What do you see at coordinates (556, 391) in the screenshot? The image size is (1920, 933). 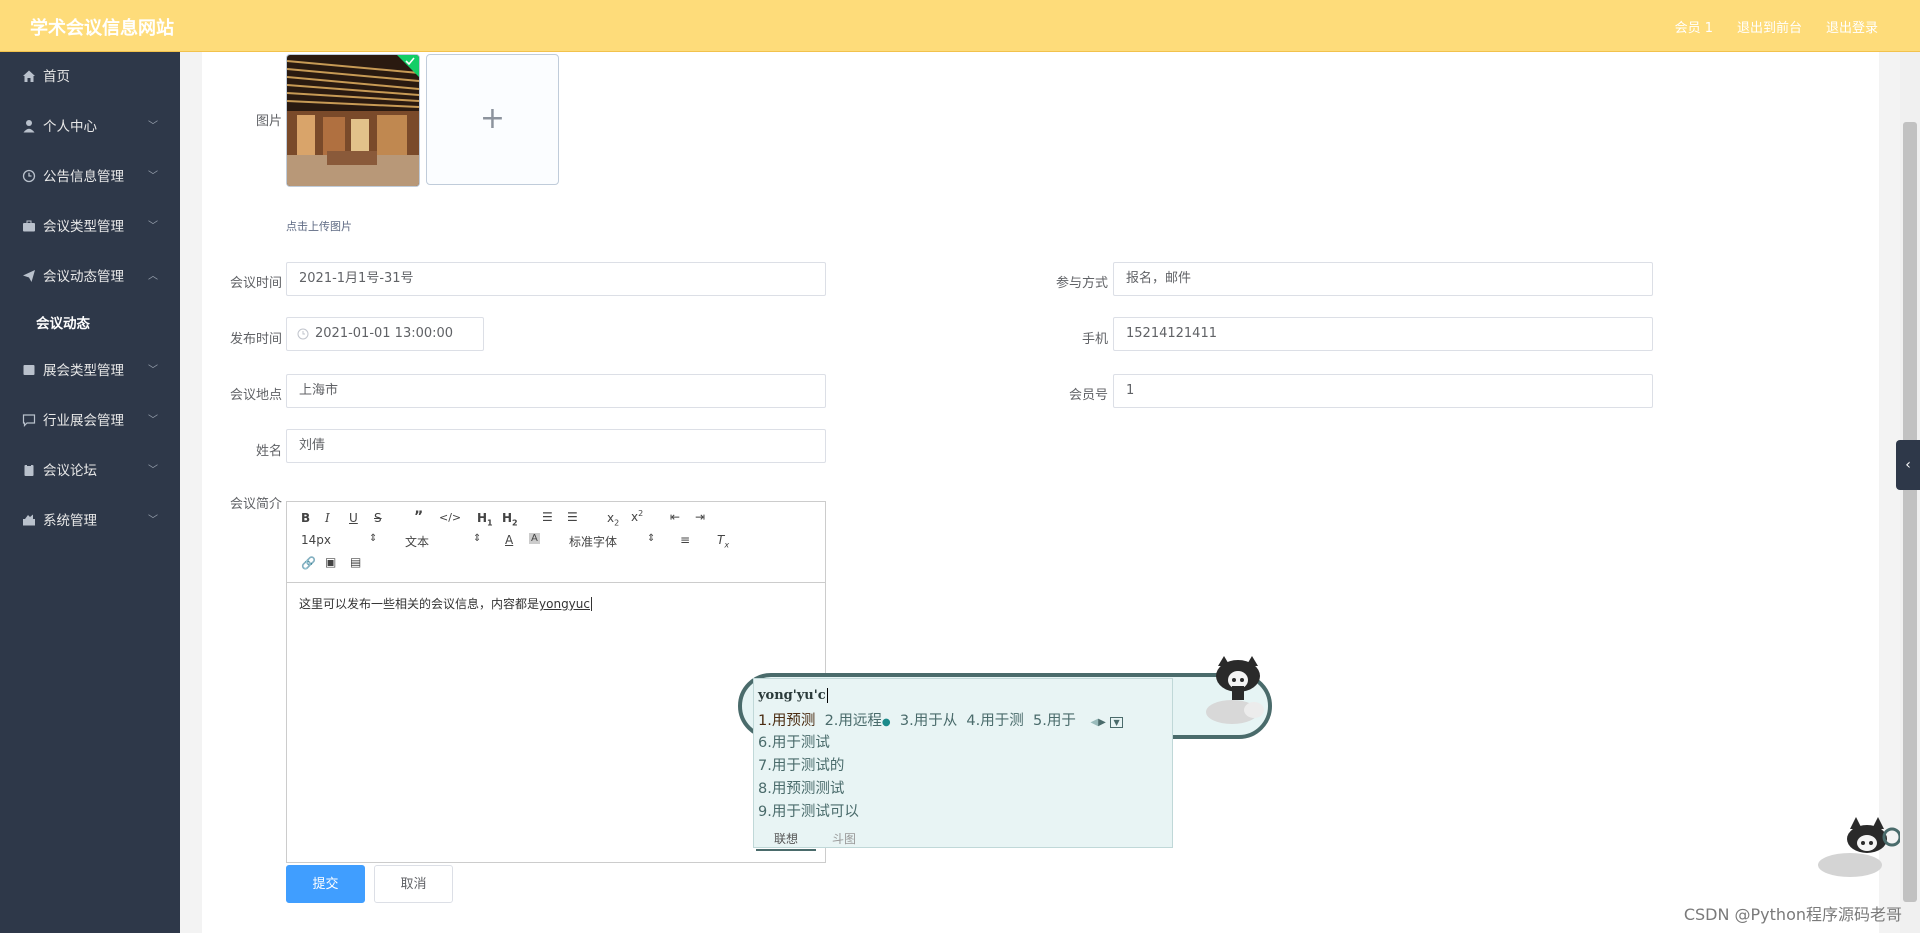 I see `location-input: 上海市` at bounding box center [556, 391].